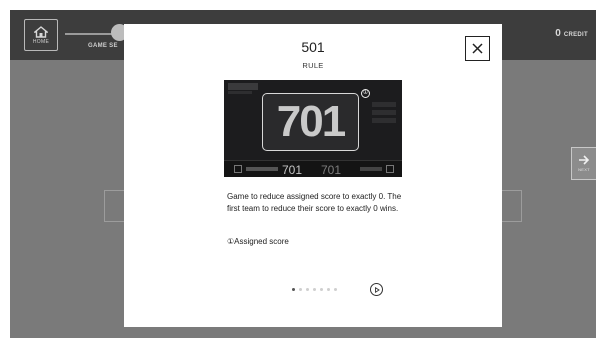 The height and width of the screenshot is (343, 604). Describe the element at coordinates (41, 41) in the screenshot. I see `home-label: HOME` at that location.